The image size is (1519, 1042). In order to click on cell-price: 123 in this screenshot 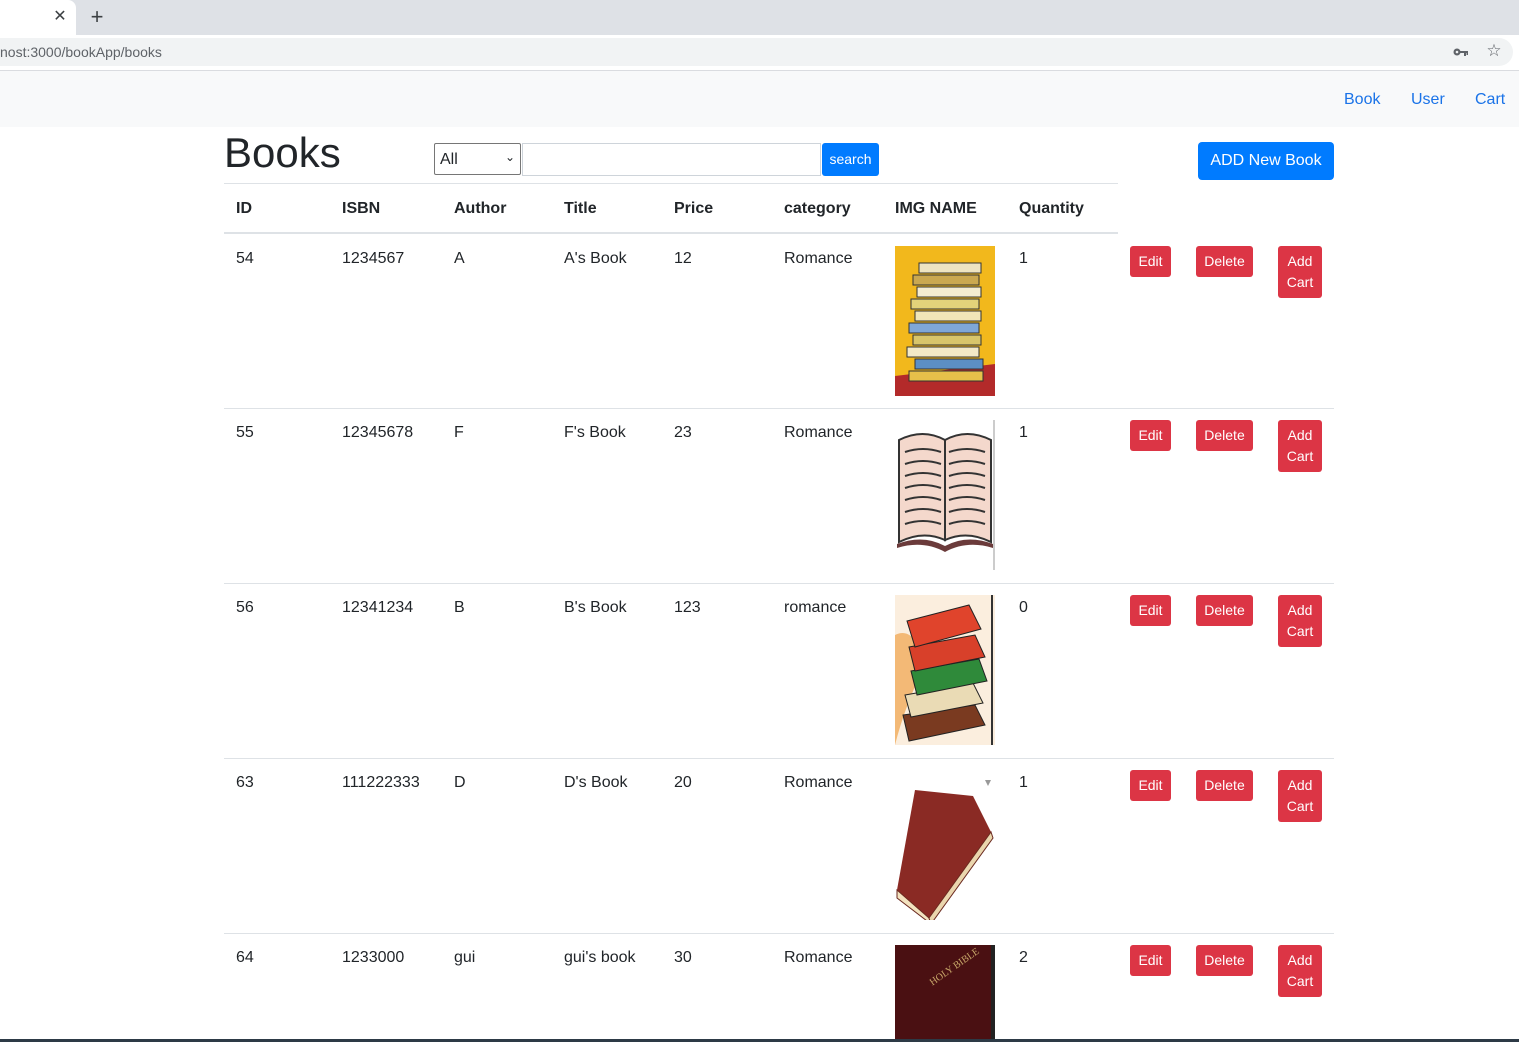, I will do `click(687, 607)`.